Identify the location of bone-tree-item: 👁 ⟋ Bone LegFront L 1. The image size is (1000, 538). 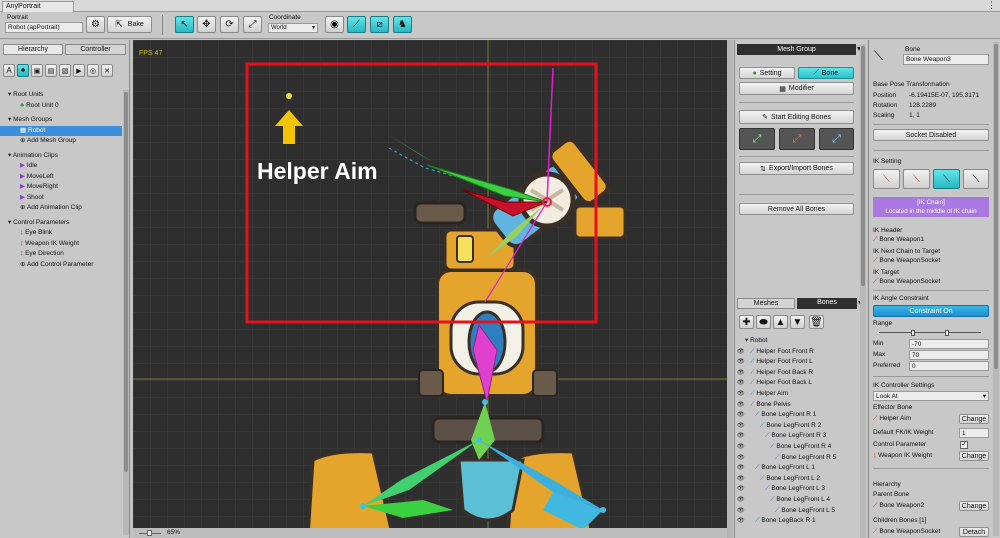
(798, 468).